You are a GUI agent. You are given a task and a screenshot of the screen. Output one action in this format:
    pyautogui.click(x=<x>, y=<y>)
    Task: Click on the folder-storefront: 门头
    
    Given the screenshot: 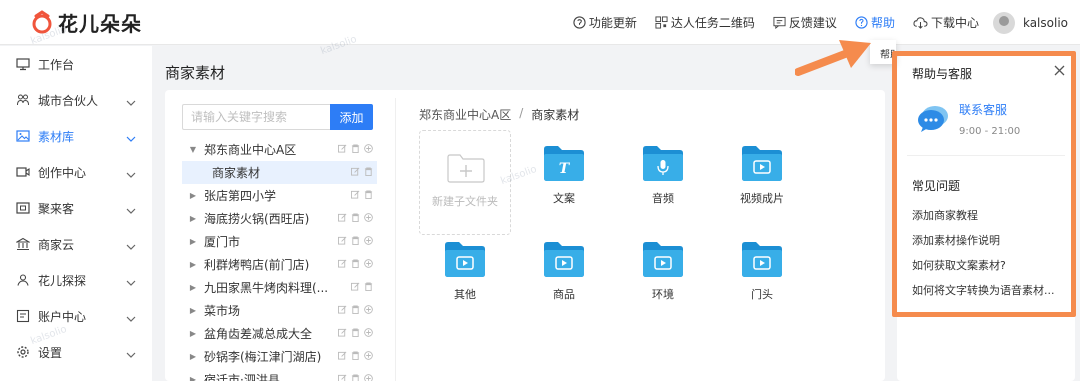 What is the action you would take?
    pyautogui.click(x=762, y=271)
    